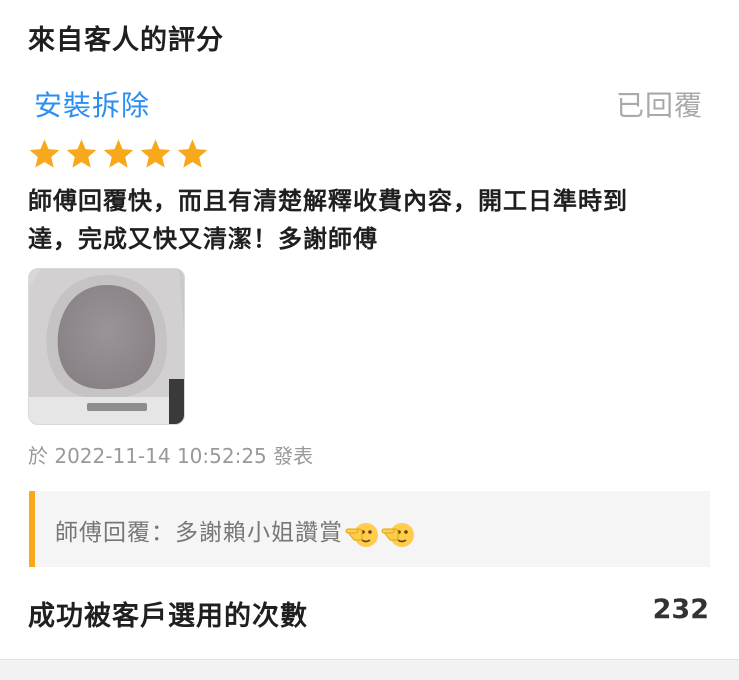 This screenshot has width=739, height=680. Describe the element at coordinates (368, 220) in the screenshot. I see `review-text: 師傅回覆快，而且有清楚解釋收費內容，開工日準時到 達，完成又快又清潔！多謝師傅` at that location.